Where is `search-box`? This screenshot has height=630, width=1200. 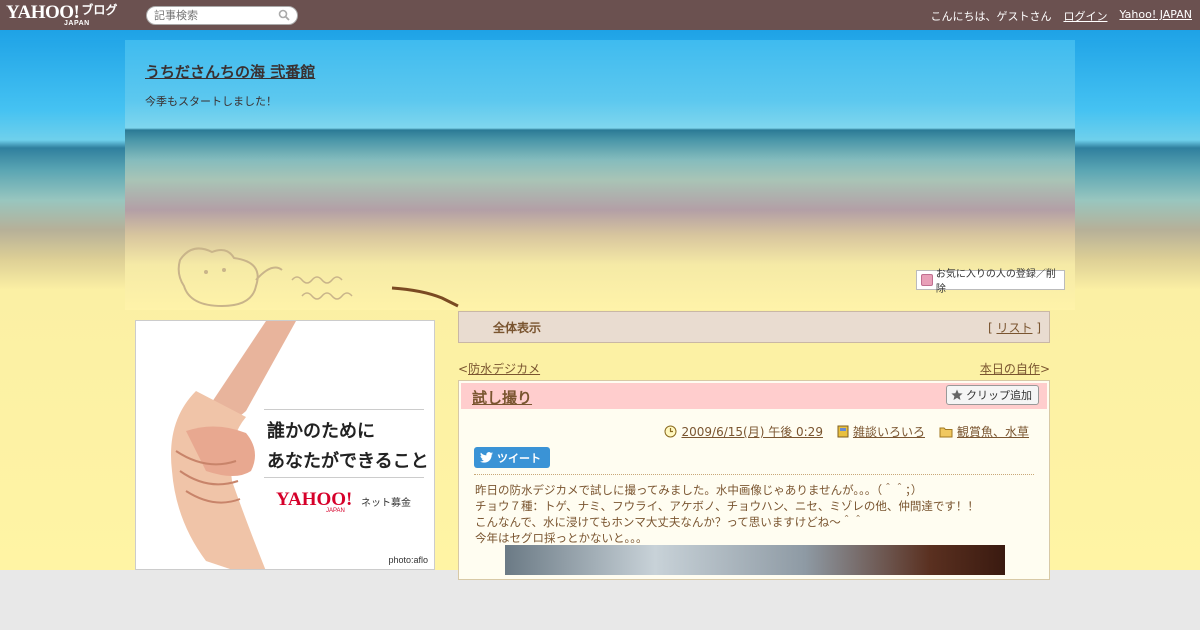
search-box is located at coordinates (222, 15).